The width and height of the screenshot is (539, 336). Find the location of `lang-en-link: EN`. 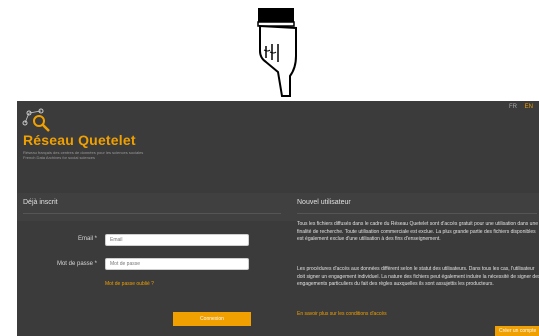

lang-en-link: EN is located at coordinates (529, 107).